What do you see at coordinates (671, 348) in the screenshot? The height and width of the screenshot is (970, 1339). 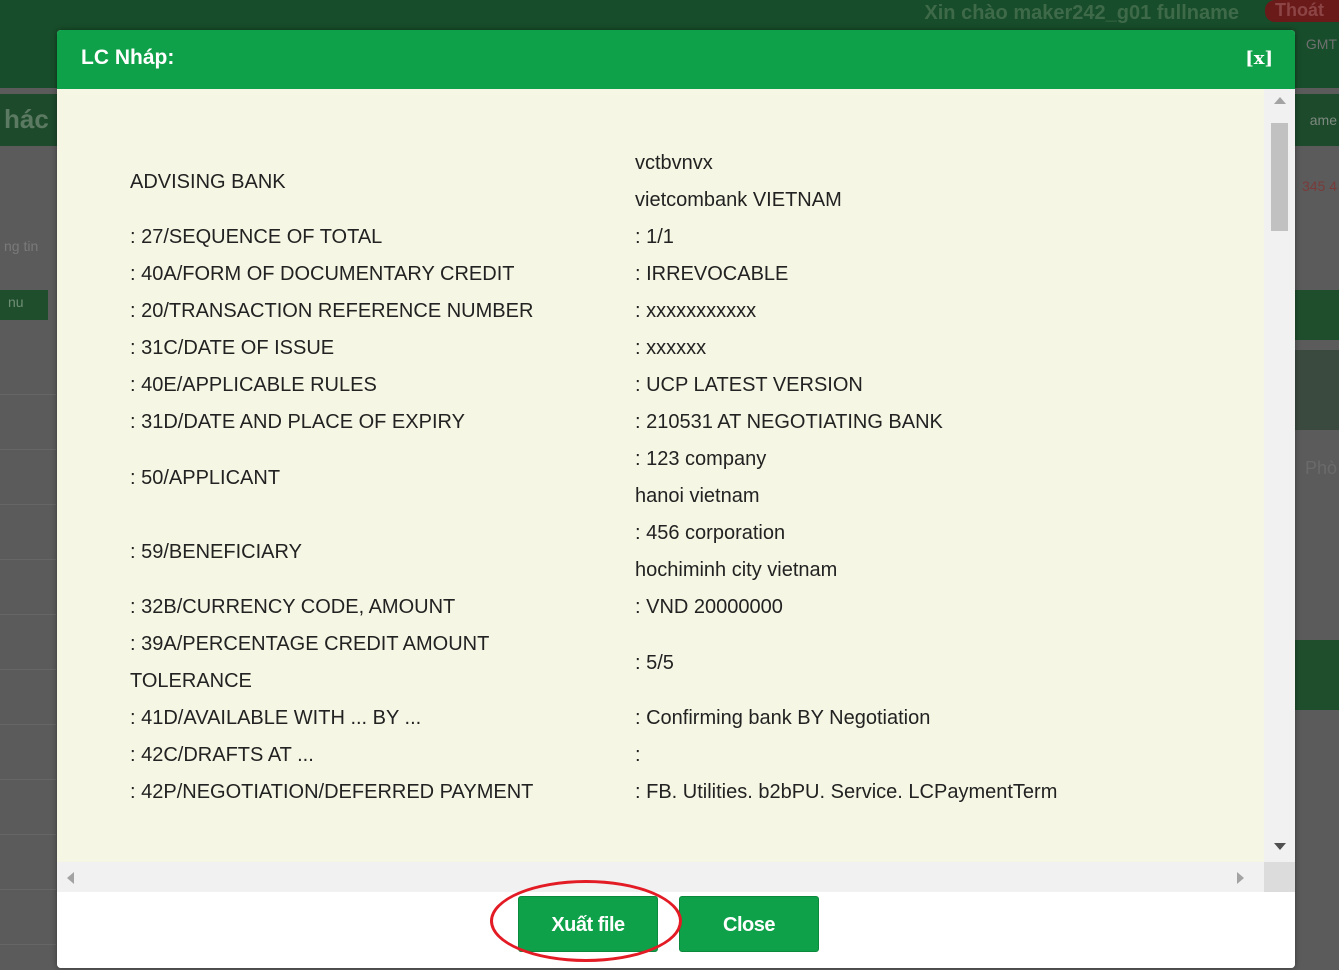 I see `lc-value-line: : xxxxxx` at bounding box center [671, 348].